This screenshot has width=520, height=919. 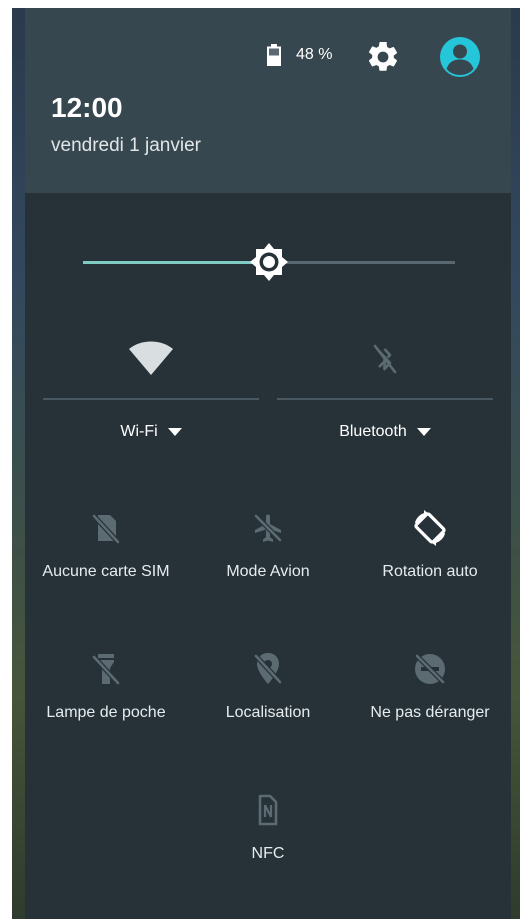 What do you see at coordinates (383, 59) in the screenshot?
I see `gear-icon` at bounding box center [383, 59].